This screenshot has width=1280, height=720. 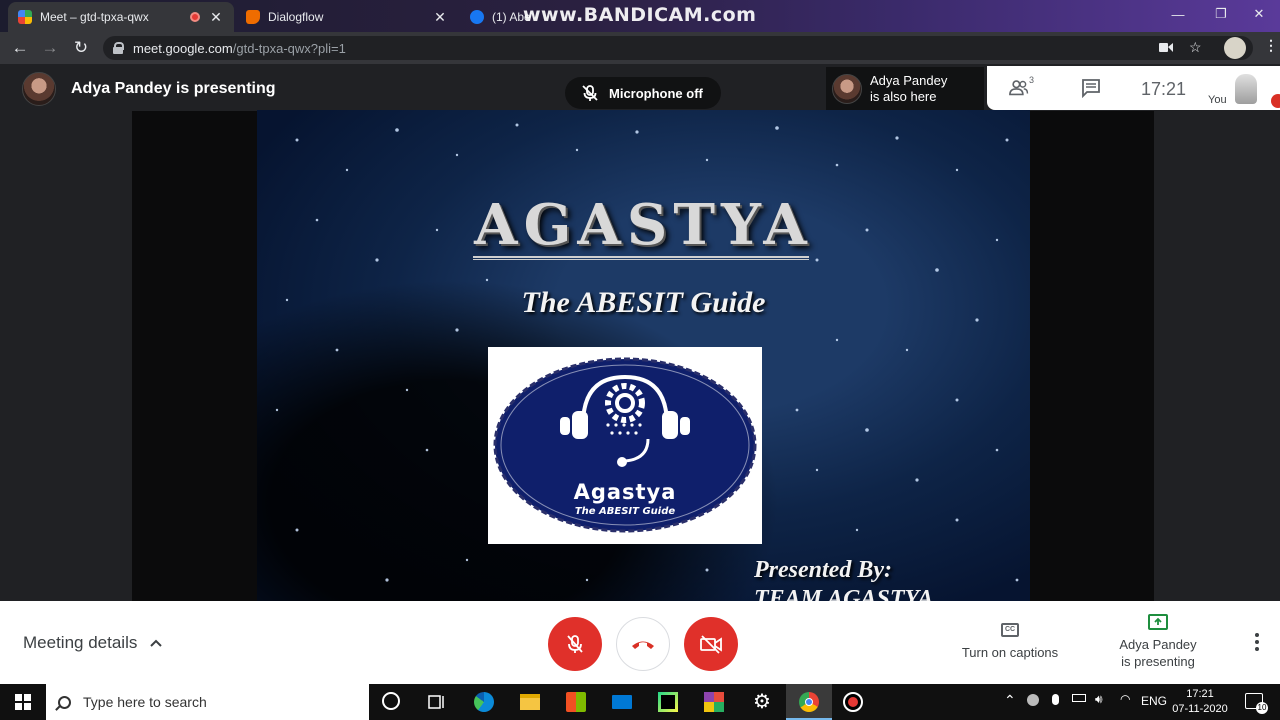 What do you see at coordinates (253, 17) in the screenshot?
I see `dialogflow-icon` at bounding box center [253, 17].